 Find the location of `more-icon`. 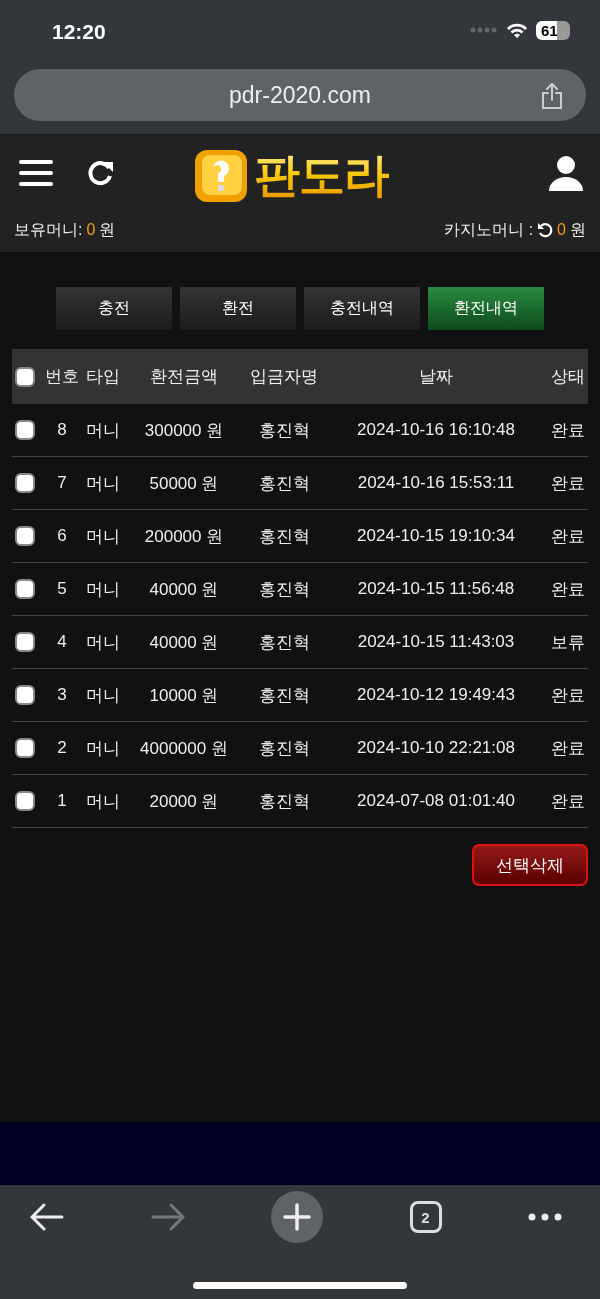

more-icon is located at coordinates (545, 1217).